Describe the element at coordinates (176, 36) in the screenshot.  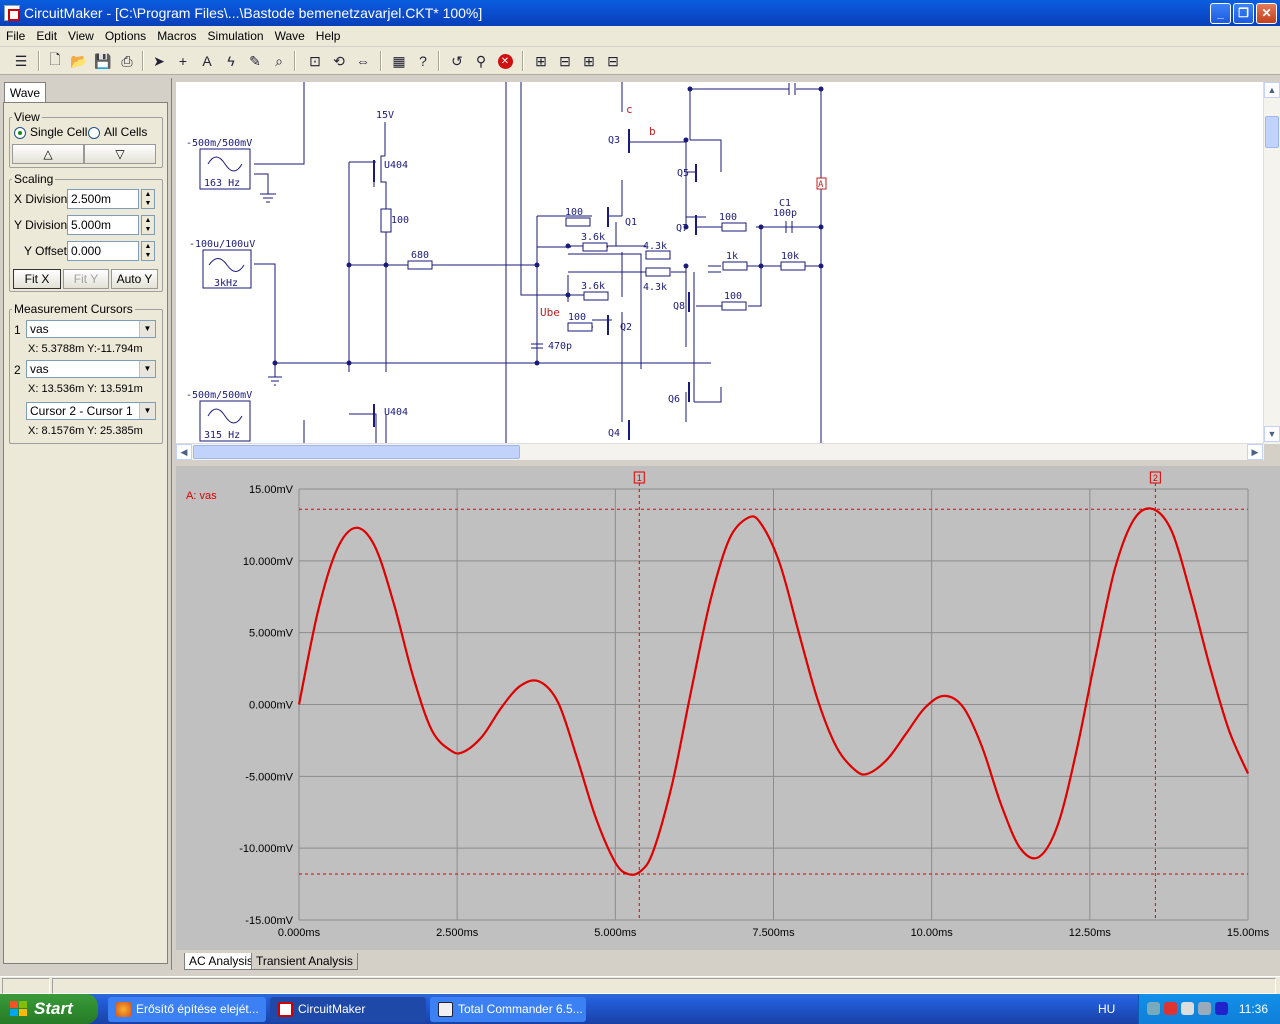
I see `menu-macros: Macros` at that location.